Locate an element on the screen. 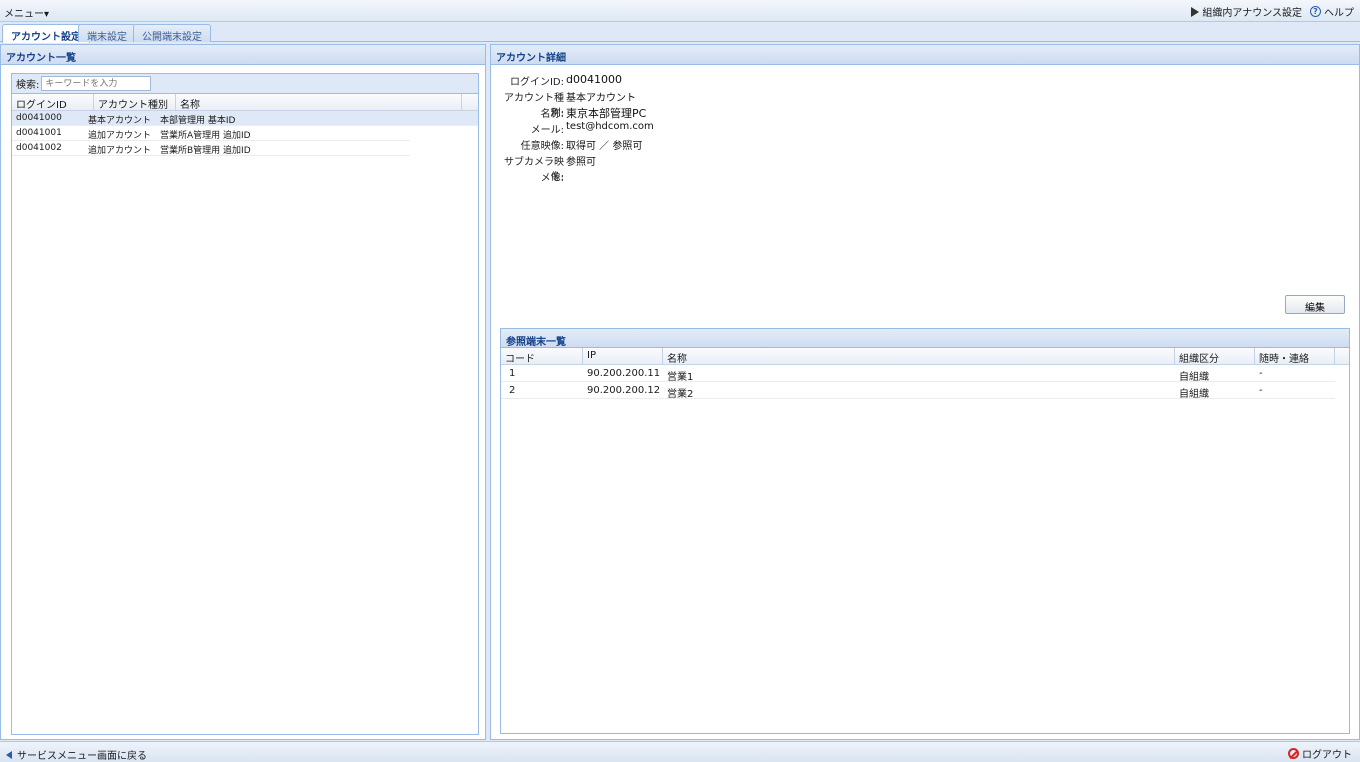 The width and height of the screenshot is (1360, 762). search-input is located at coordinates (96, 83).